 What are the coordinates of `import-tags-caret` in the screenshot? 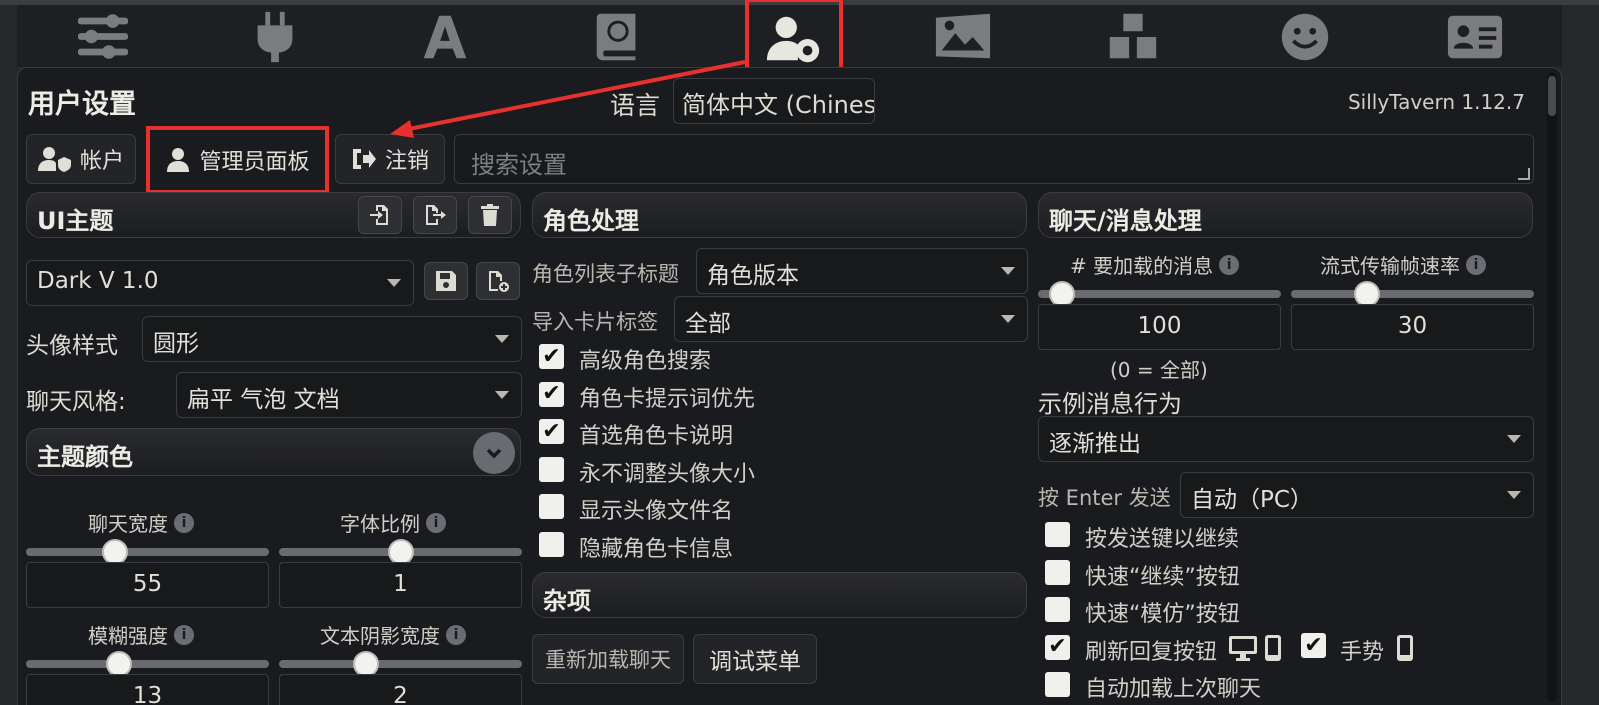 It's located at (1008, 319).